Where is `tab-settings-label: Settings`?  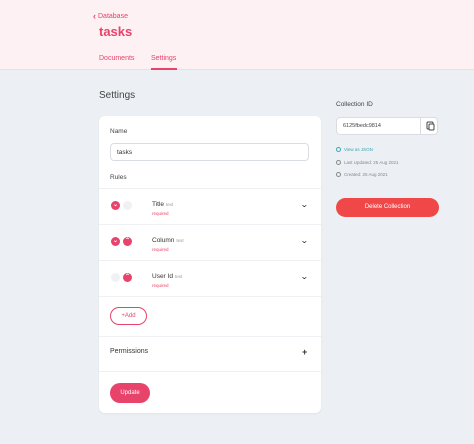
tab-settings-label: Settings is located at coordinates (164, 58).